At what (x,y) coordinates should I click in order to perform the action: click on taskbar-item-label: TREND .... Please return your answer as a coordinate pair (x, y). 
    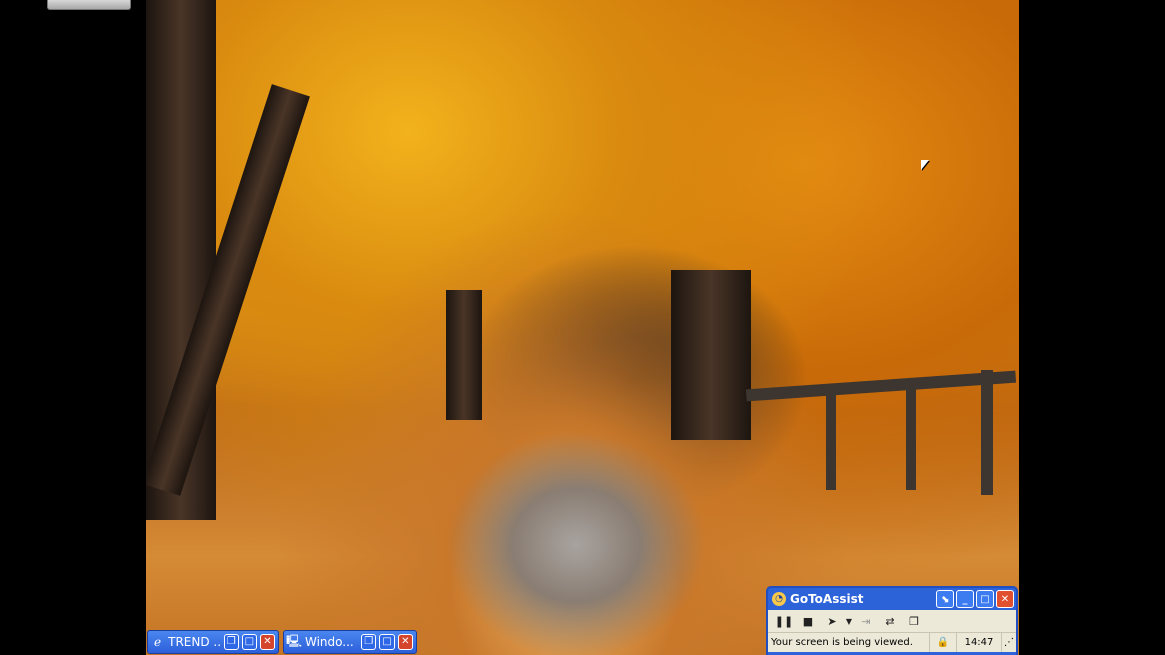
    Looking at the image, I should click on (194, 642).